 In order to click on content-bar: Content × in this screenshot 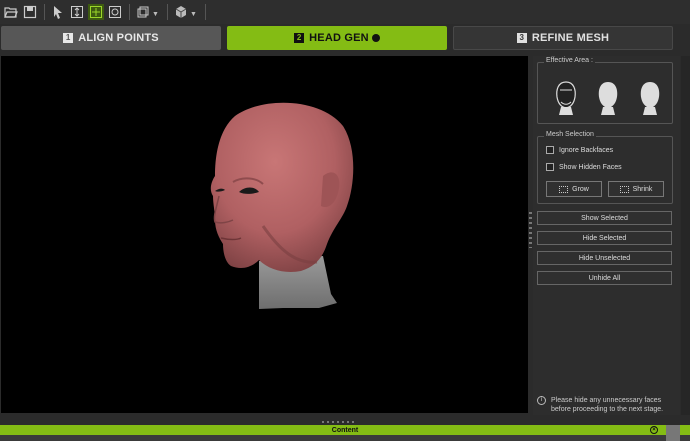, I will do `click(345, 430)`.